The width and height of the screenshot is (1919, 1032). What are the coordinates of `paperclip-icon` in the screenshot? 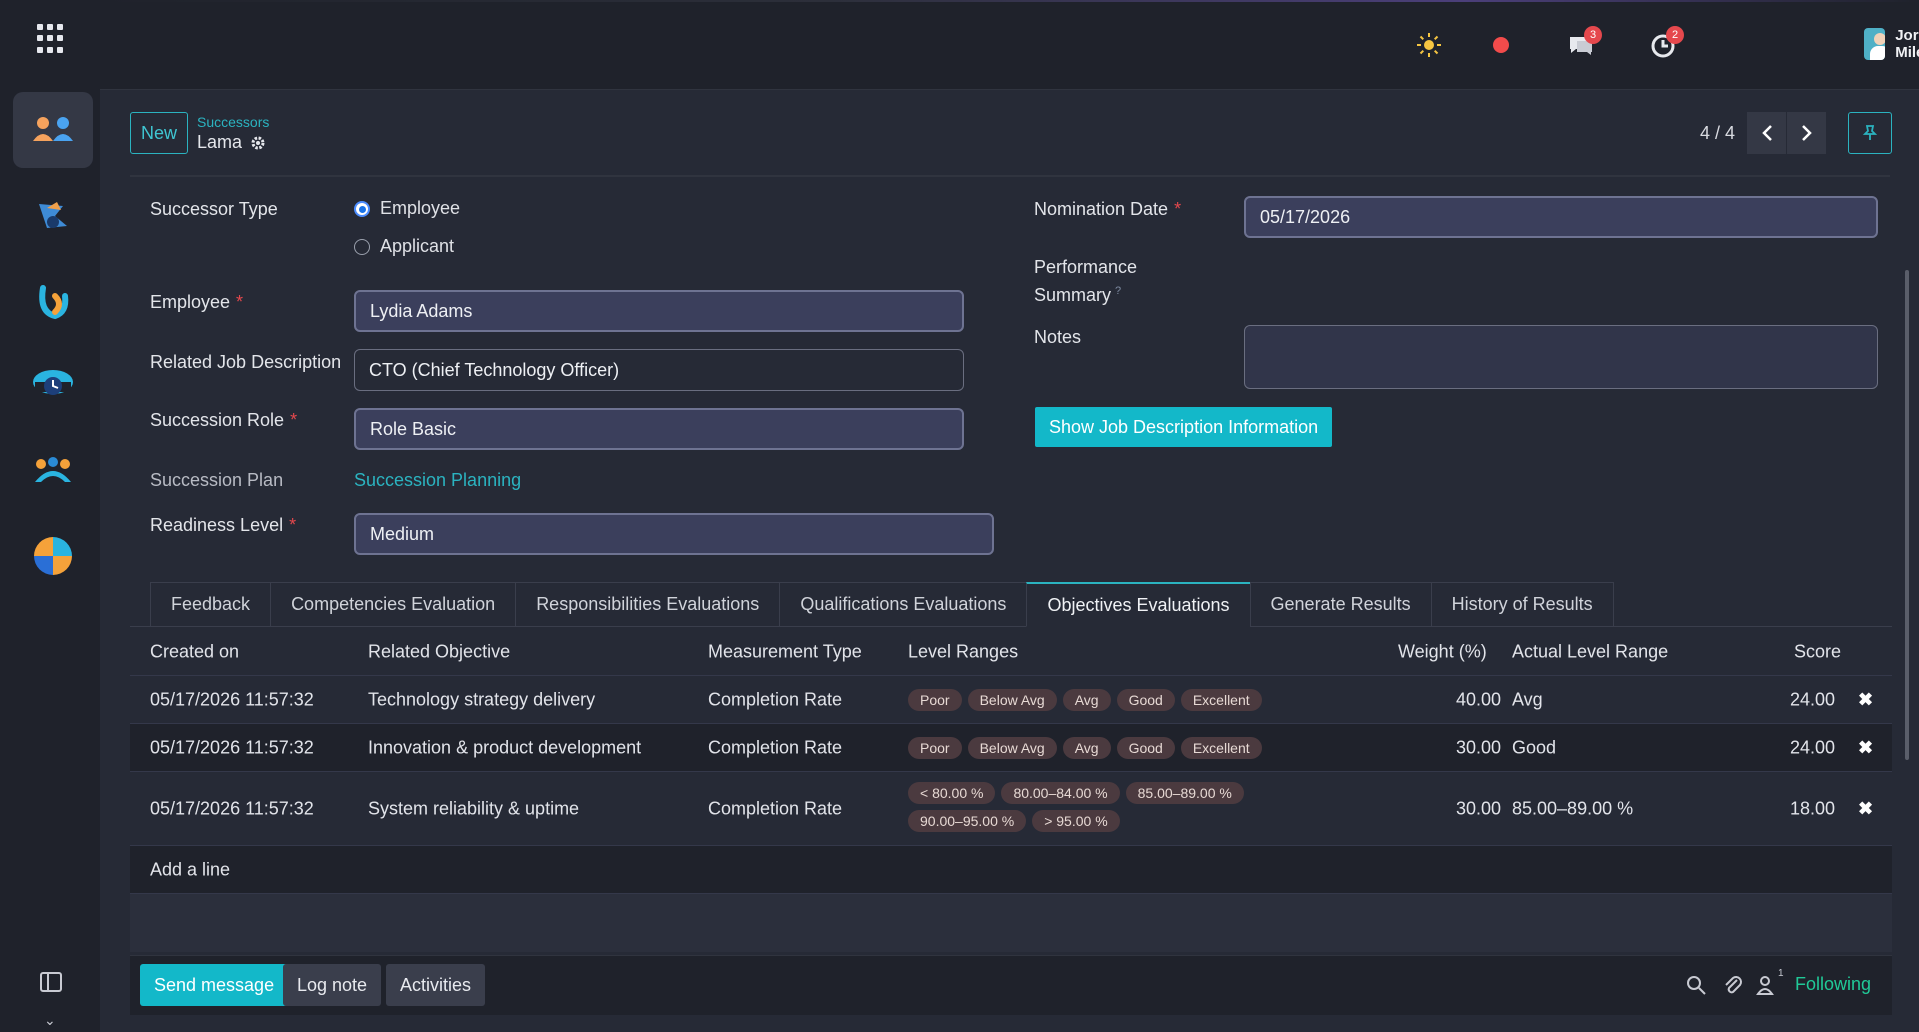 It's located at (1733, 985).